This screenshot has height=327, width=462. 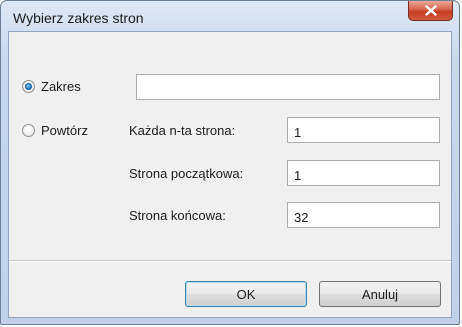 I want to click on start-page-row: Strona początkowa:, so click(x=230, y=173).